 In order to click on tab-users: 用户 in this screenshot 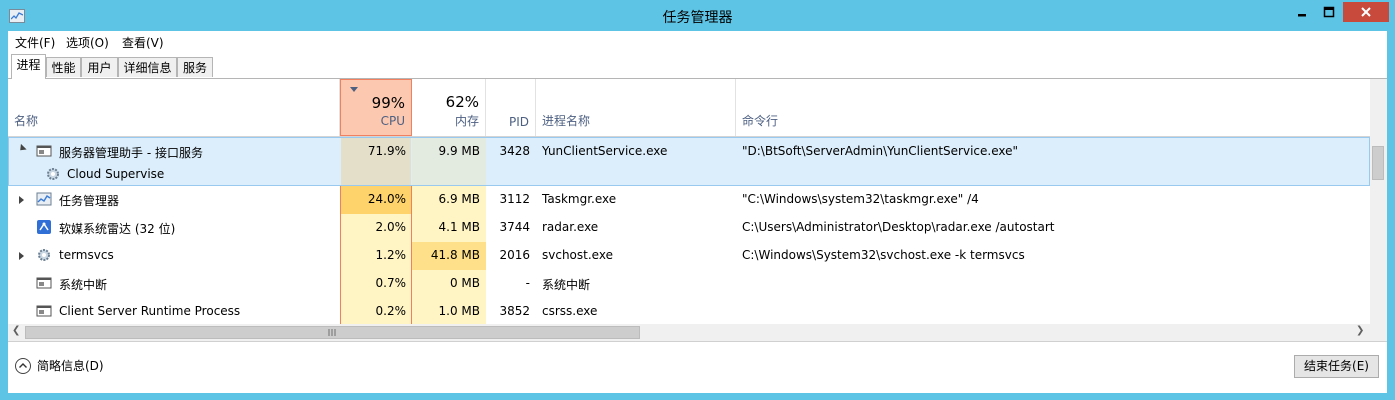, I will do `click(99, 67)`.